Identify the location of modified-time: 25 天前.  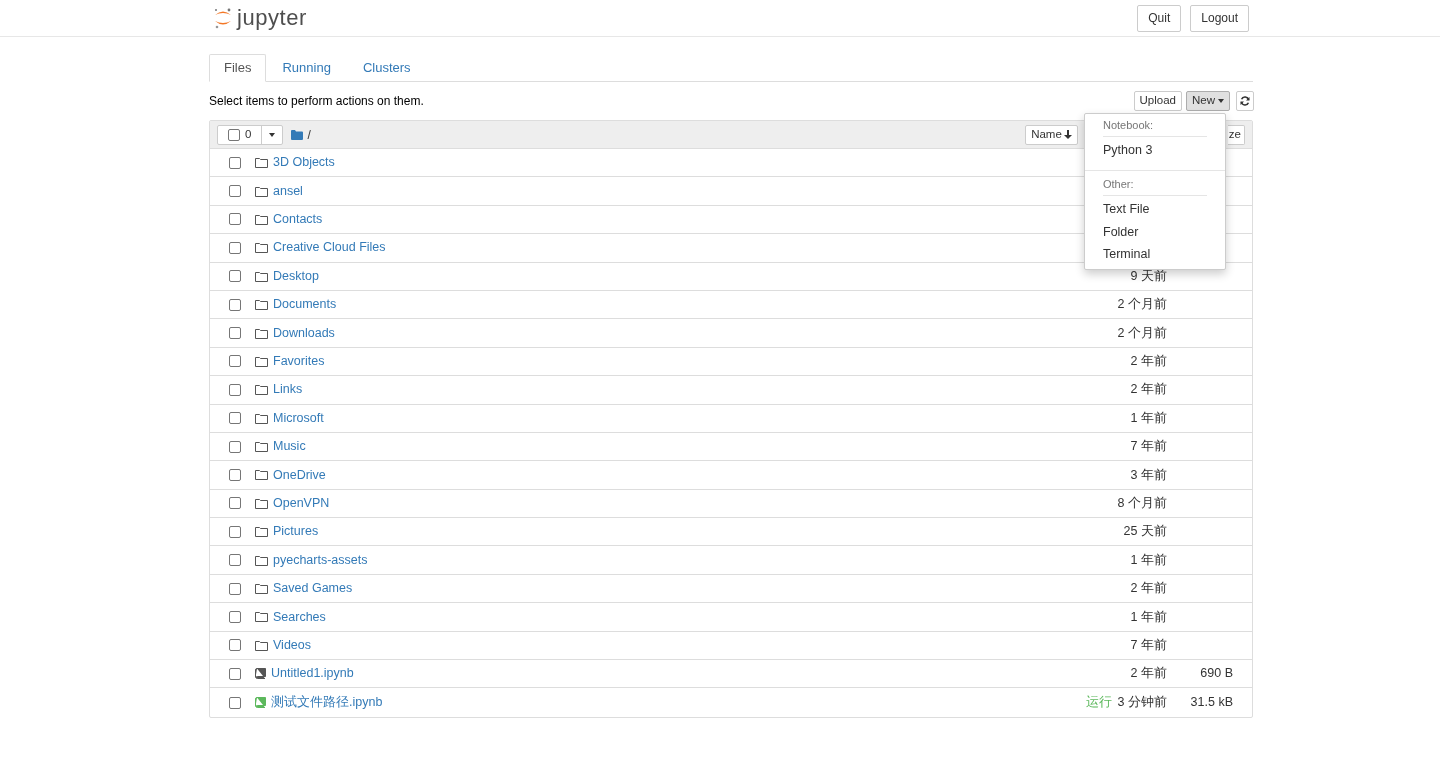
(1145, 532).